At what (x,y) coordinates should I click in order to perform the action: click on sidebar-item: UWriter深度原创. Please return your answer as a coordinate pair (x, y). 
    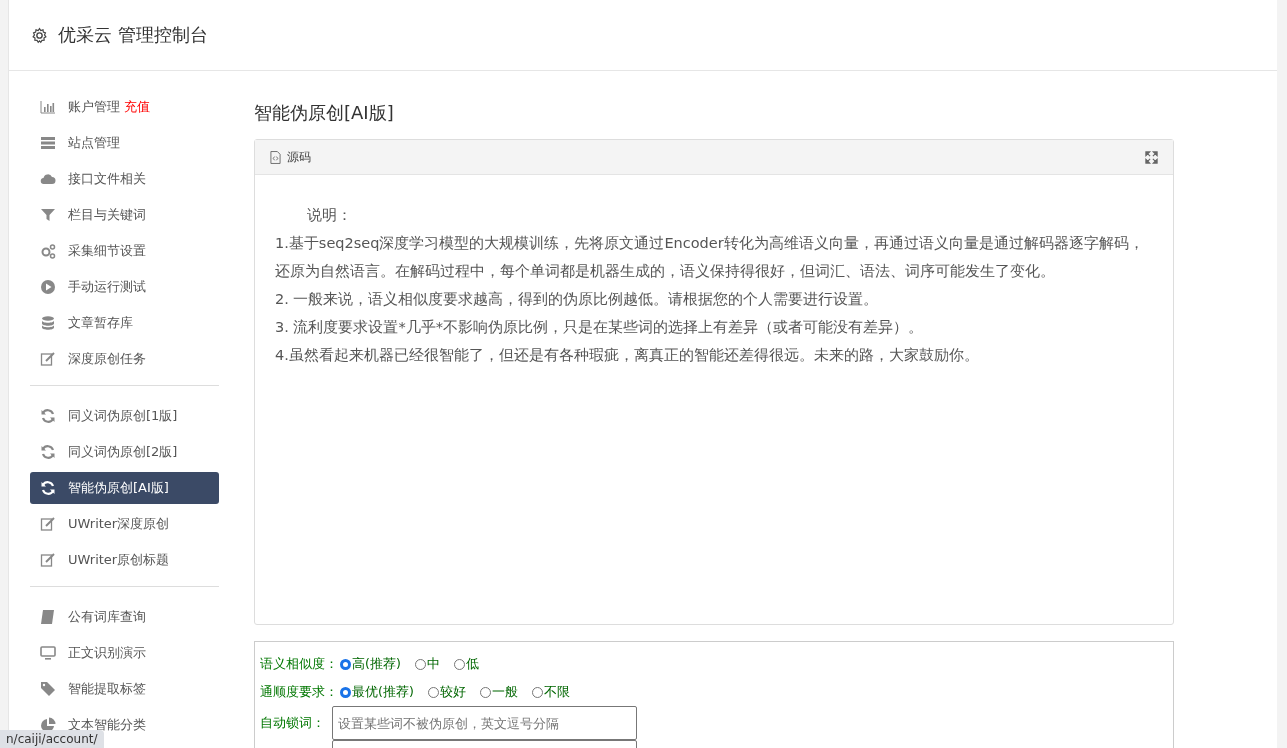
    Looking at the image, I should click on (124, 524).